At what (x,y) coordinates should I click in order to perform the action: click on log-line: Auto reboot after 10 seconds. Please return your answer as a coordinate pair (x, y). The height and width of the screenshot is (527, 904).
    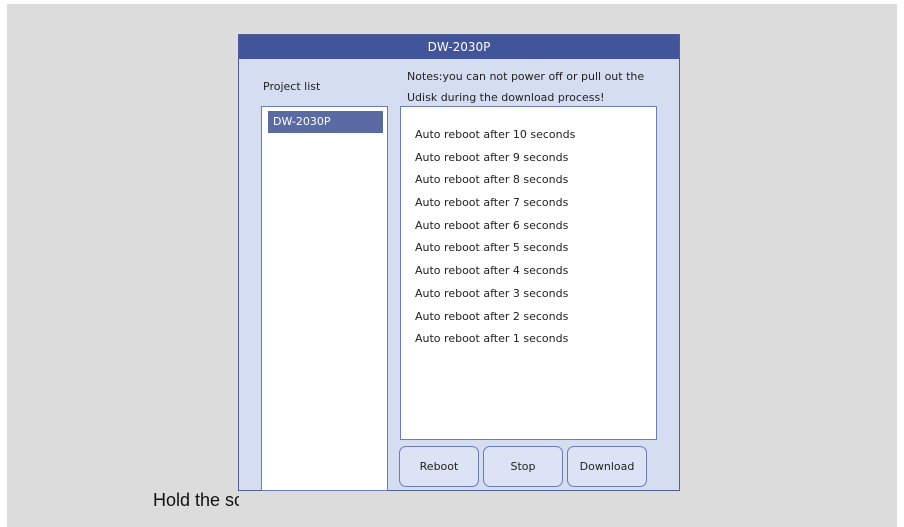
    Looking at the image, I should click on (495, 134).